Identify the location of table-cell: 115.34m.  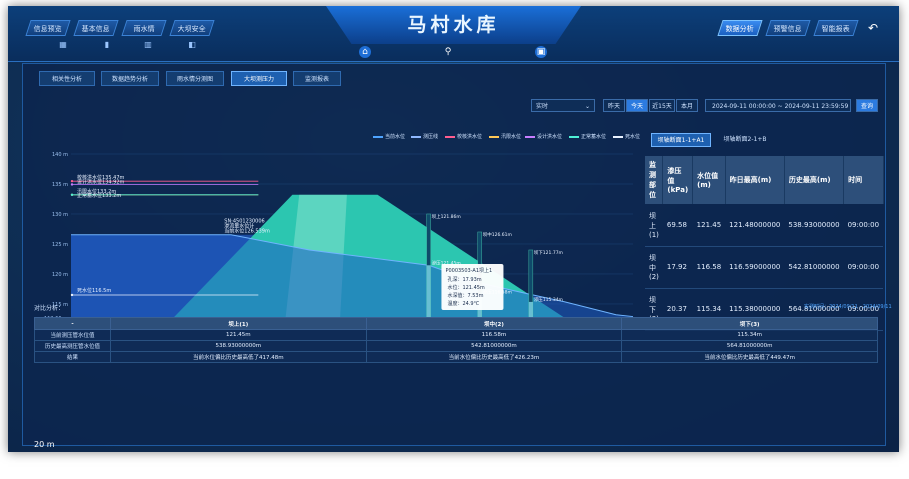
(749, 335).